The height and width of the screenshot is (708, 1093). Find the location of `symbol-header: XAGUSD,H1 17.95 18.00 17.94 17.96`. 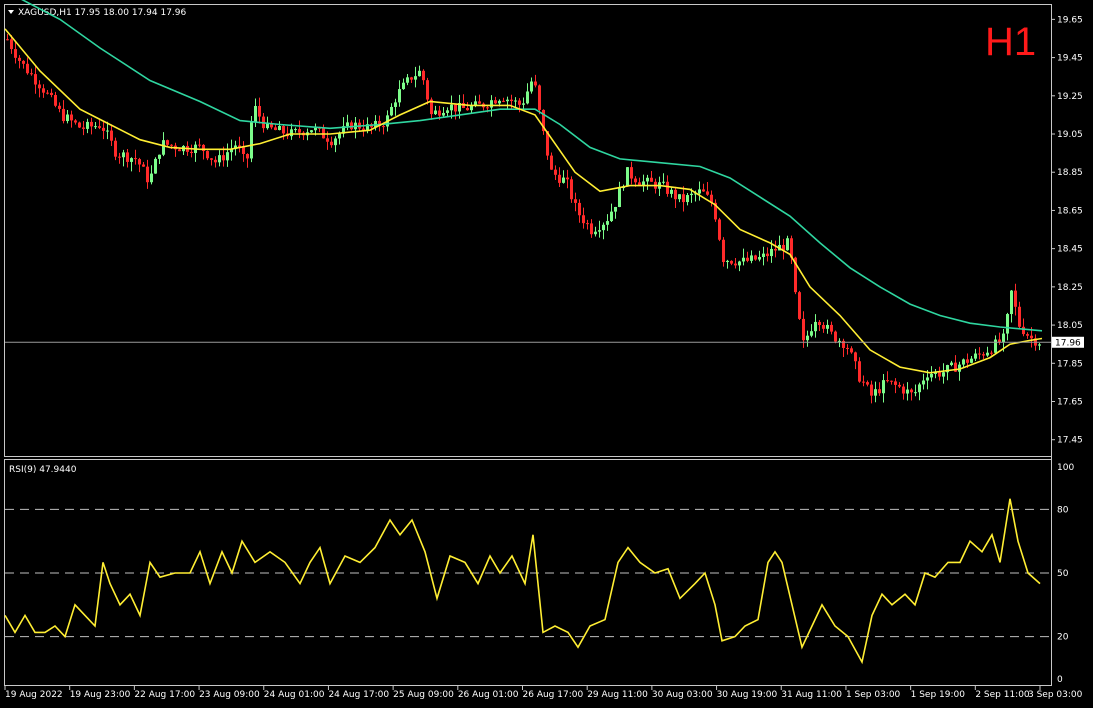

symbol-header: XAGUSD,H1 17.95 18.00 17.94 17.96 is located at coordinates (102, 13).